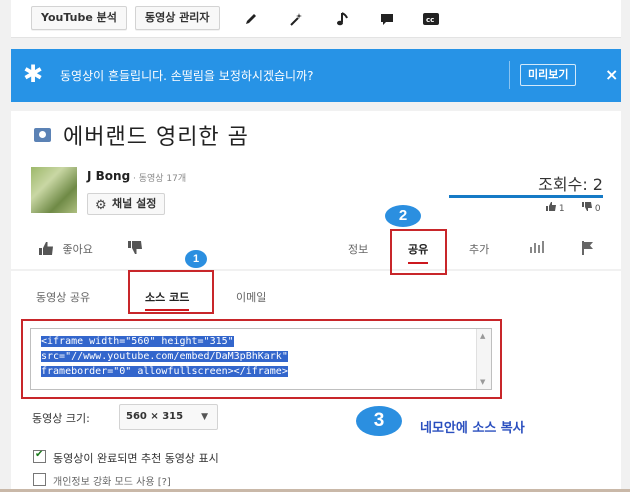  I want to click on star-icon: ✱, so click(33, 74).